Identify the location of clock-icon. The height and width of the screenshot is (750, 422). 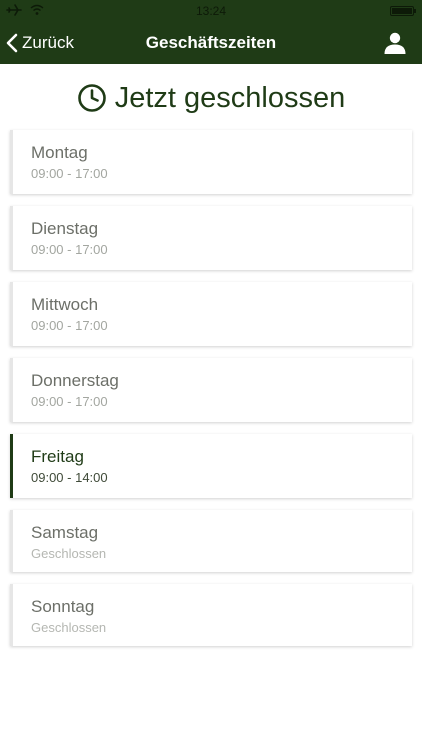
(91, 98).